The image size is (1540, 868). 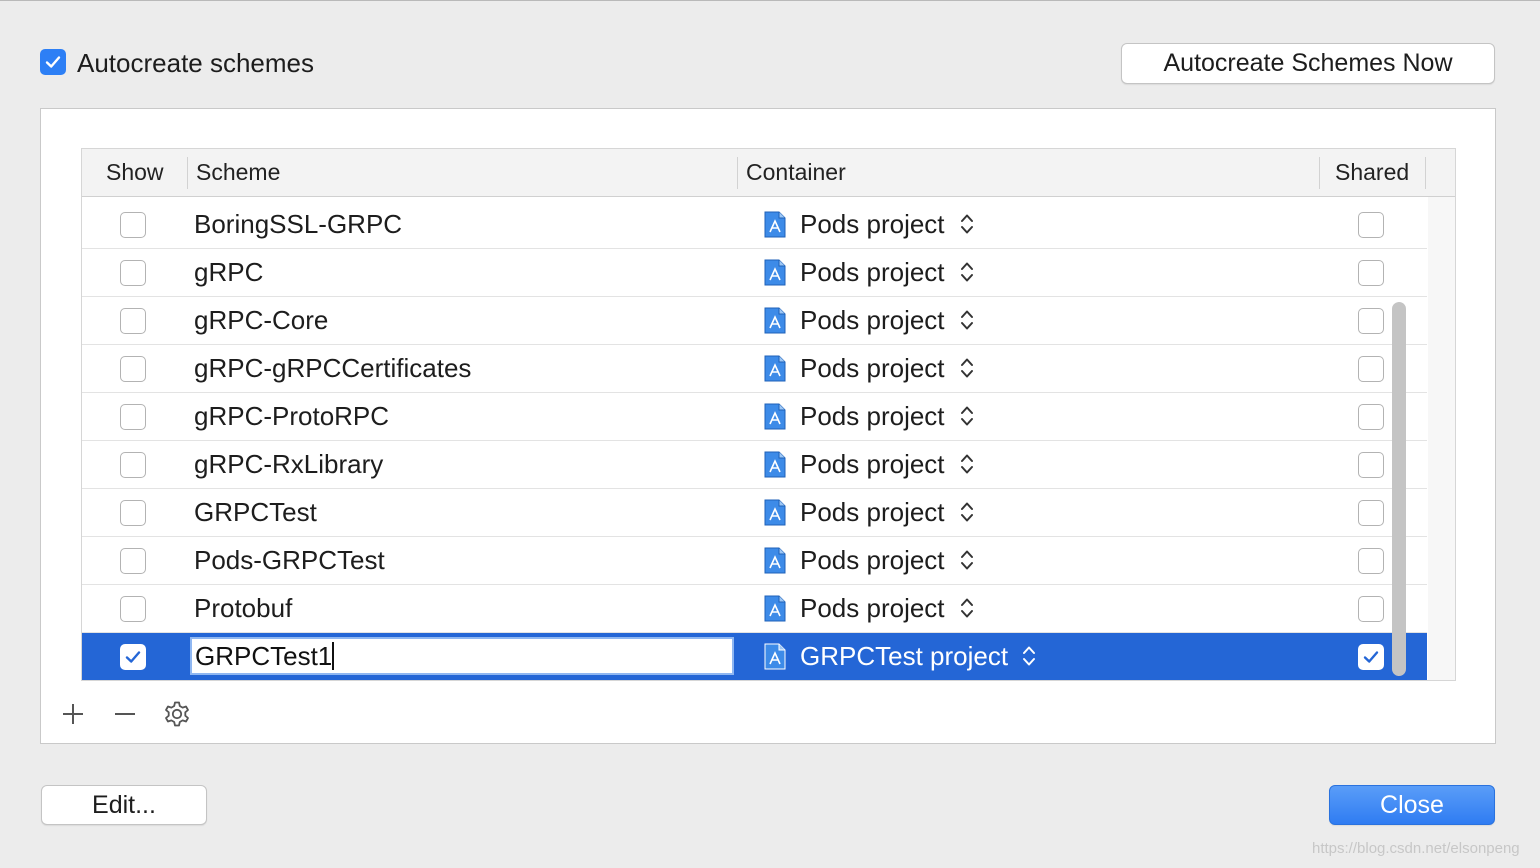 I want to click on close-button: Close, so click(x=1412, y=805).